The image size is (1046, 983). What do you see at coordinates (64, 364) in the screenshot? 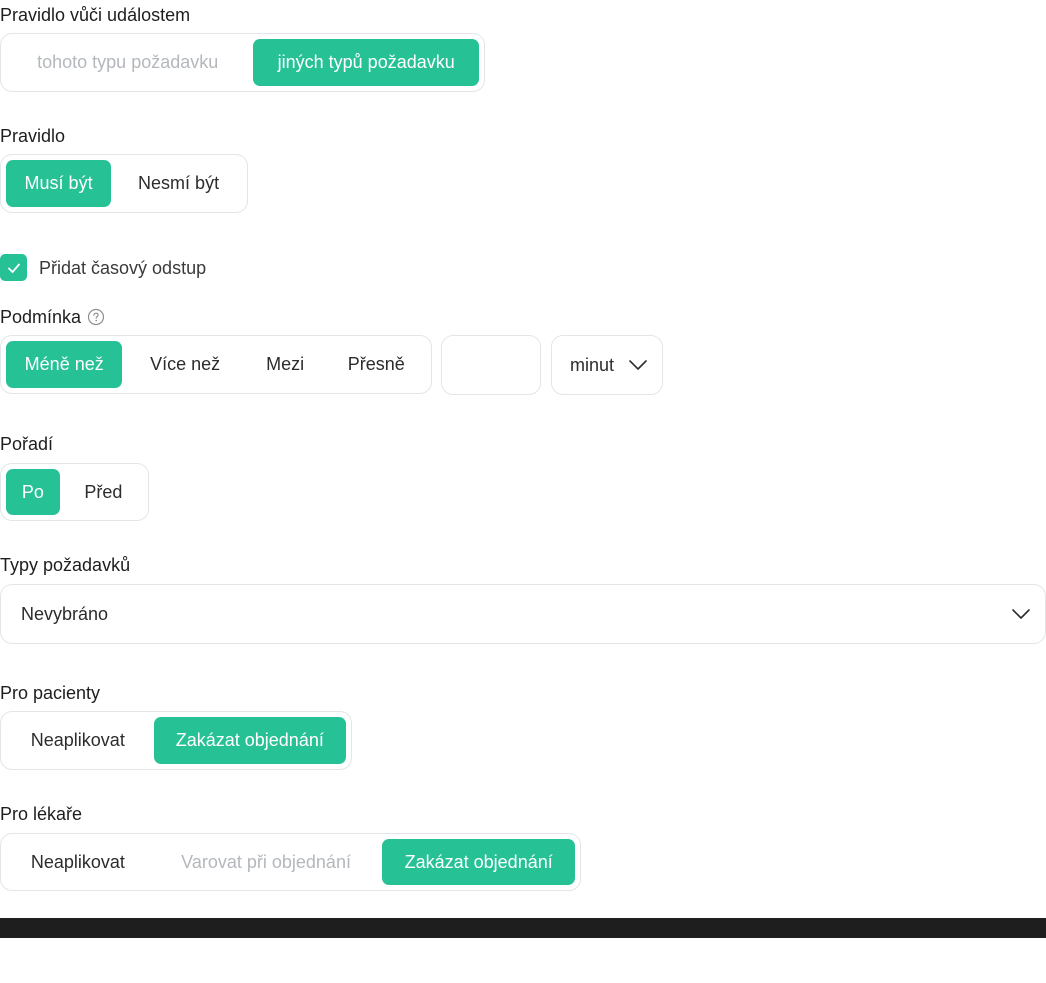
I see `option-less-than: Méně než` at bounding box center [64, 364].